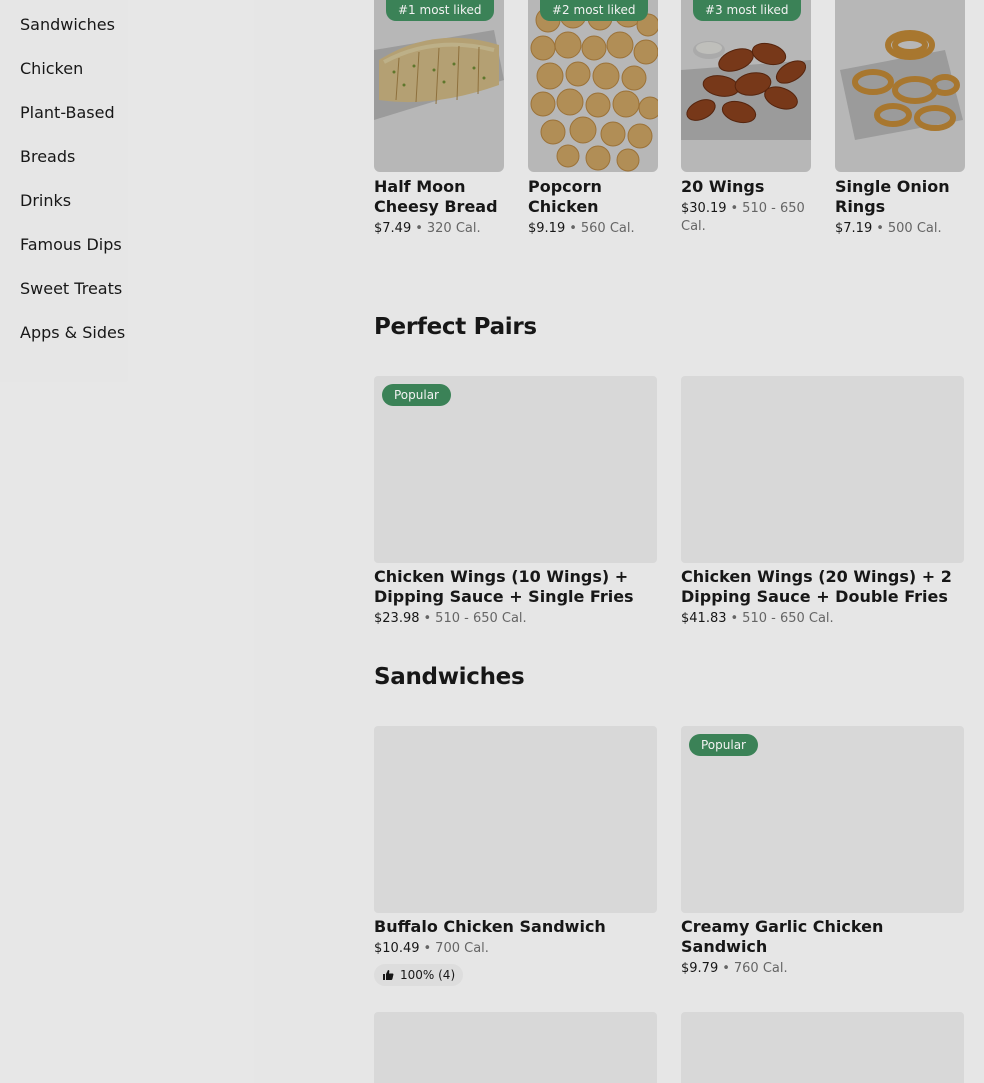 The height and width of the screenshot is (1083, 984). I want to click on item-price: $30.19, so click(704, 208).